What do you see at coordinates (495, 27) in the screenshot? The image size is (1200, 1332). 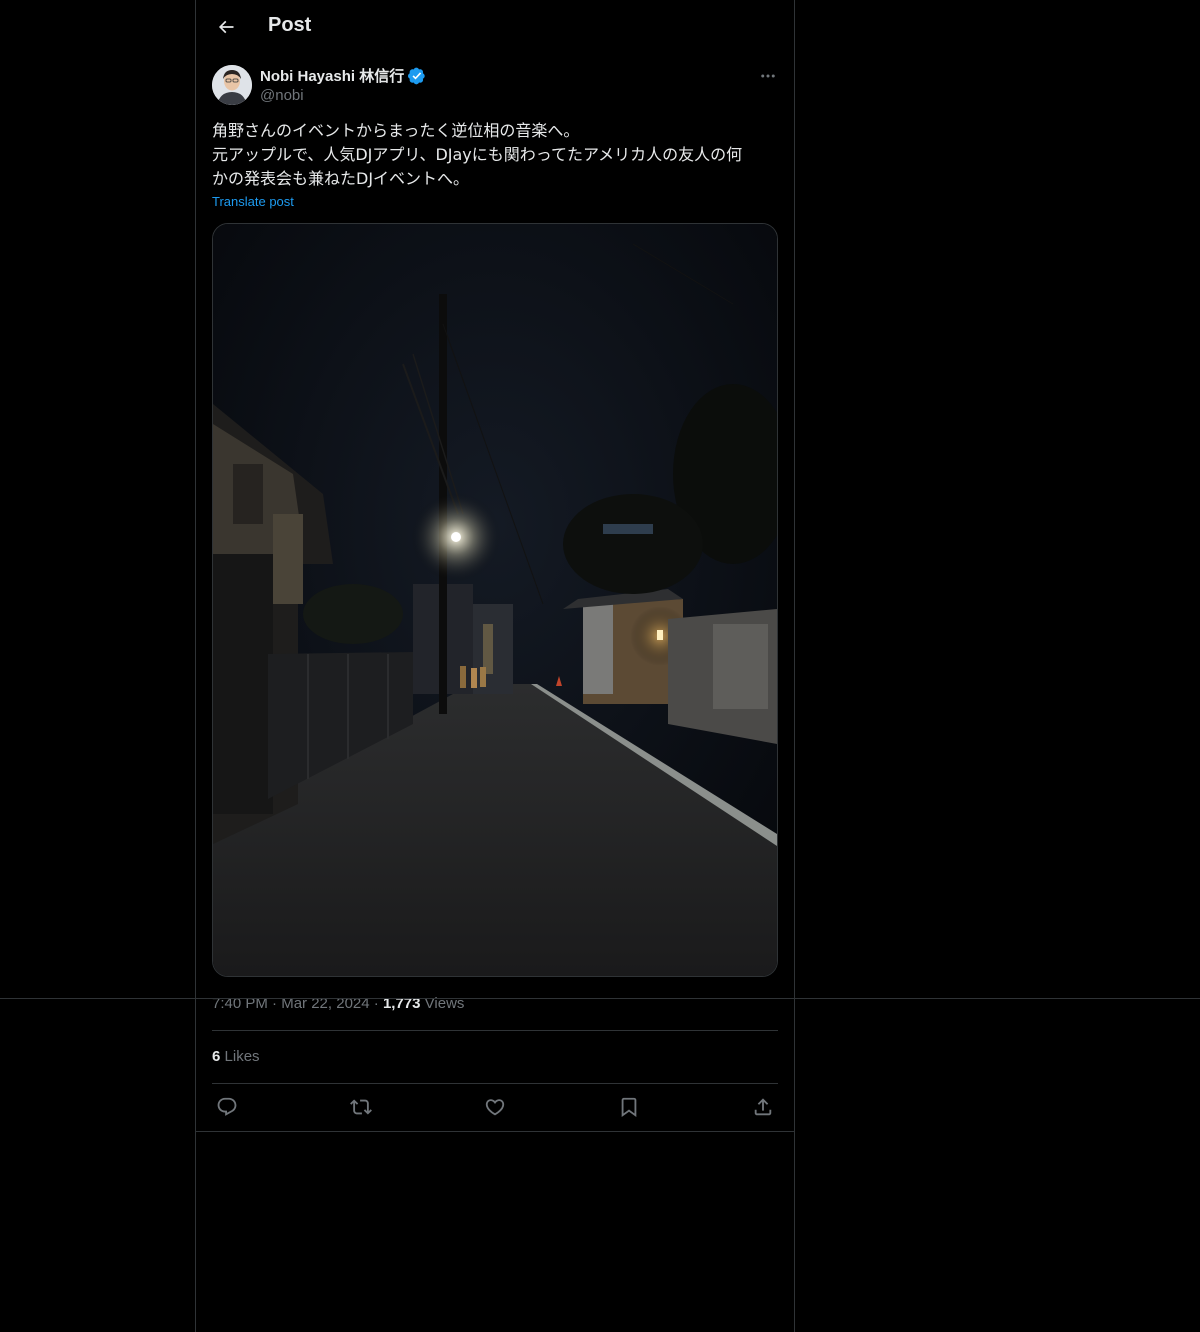 I see `top-bar: Post` at bounding box center [495, 27].